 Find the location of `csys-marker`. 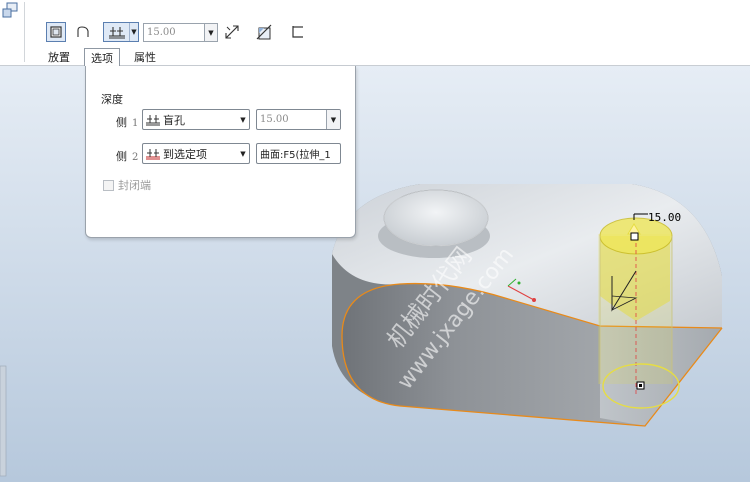

csys-marker is located at coordinates (519, 283).